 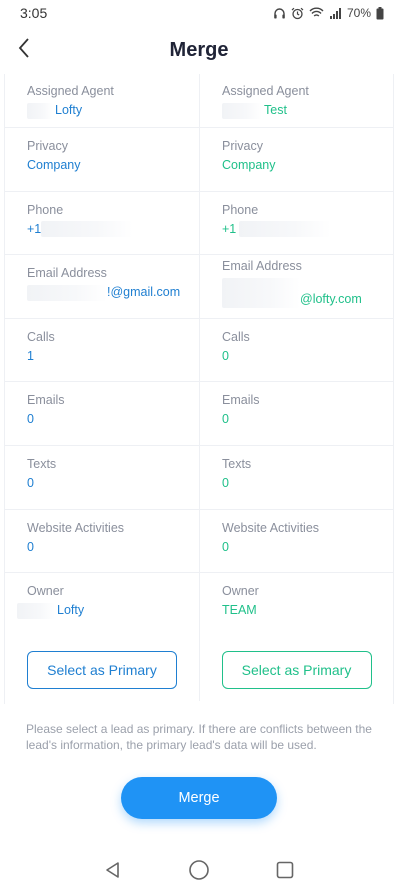 I want to click on right-lead-cell: Assigned Agent Test, so click(x=296, y=100).